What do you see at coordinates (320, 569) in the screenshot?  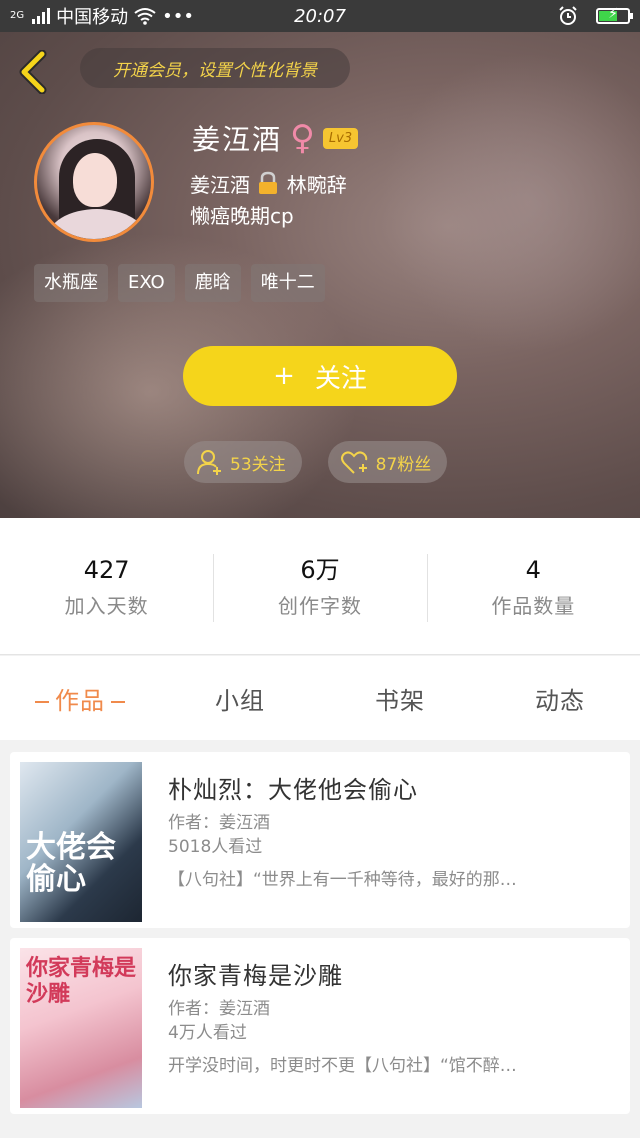 I see `stat-value: 6万` at bounding box center [320, 569].